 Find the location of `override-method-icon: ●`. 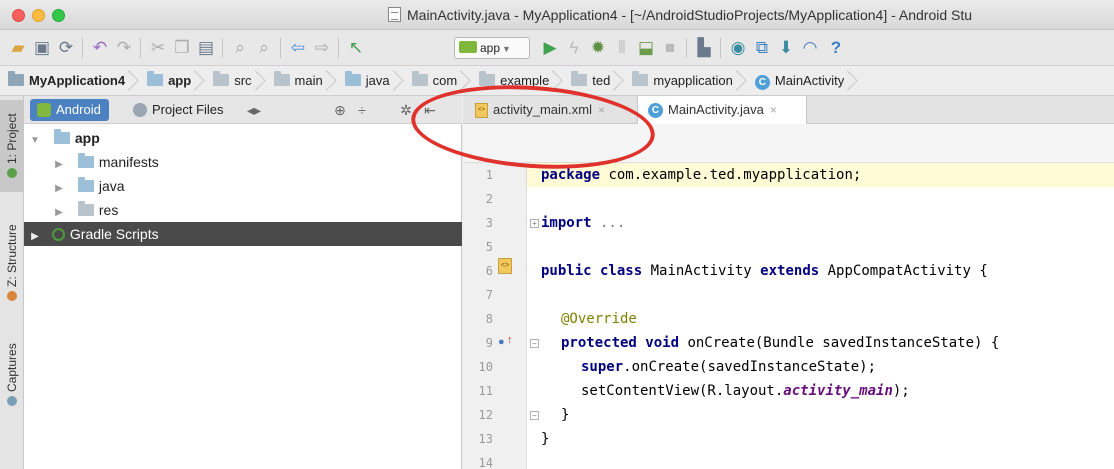

override-method-icon: ● is located at coordinates (501, 342).